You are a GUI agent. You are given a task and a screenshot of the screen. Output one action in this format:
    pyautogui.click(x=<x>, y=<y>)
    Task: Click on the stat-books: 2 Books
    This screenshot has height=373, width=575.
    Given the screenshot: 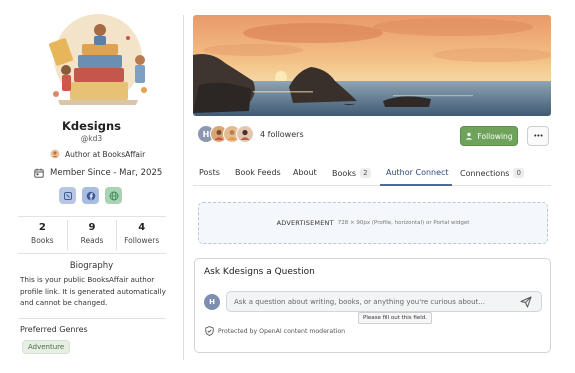 What is the action you would take?
    pyautogui.click(x=43, y=235)
    